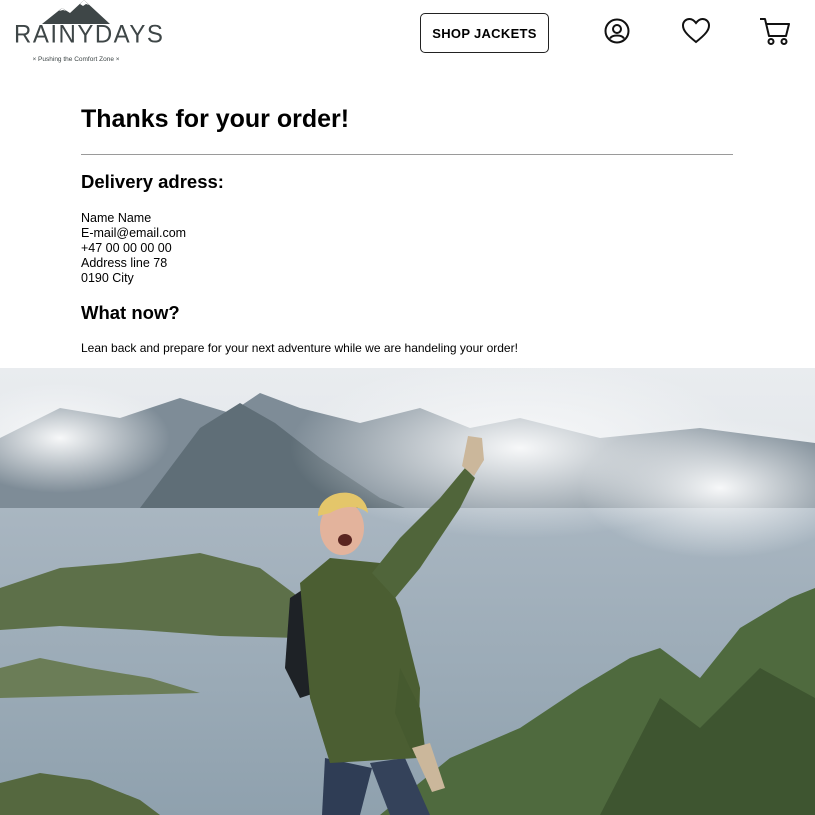  What do you see at coordinates (134, 233) in the screenshot?
I see `address-email: E-mail@email.com` at bounding box center [134, 233].